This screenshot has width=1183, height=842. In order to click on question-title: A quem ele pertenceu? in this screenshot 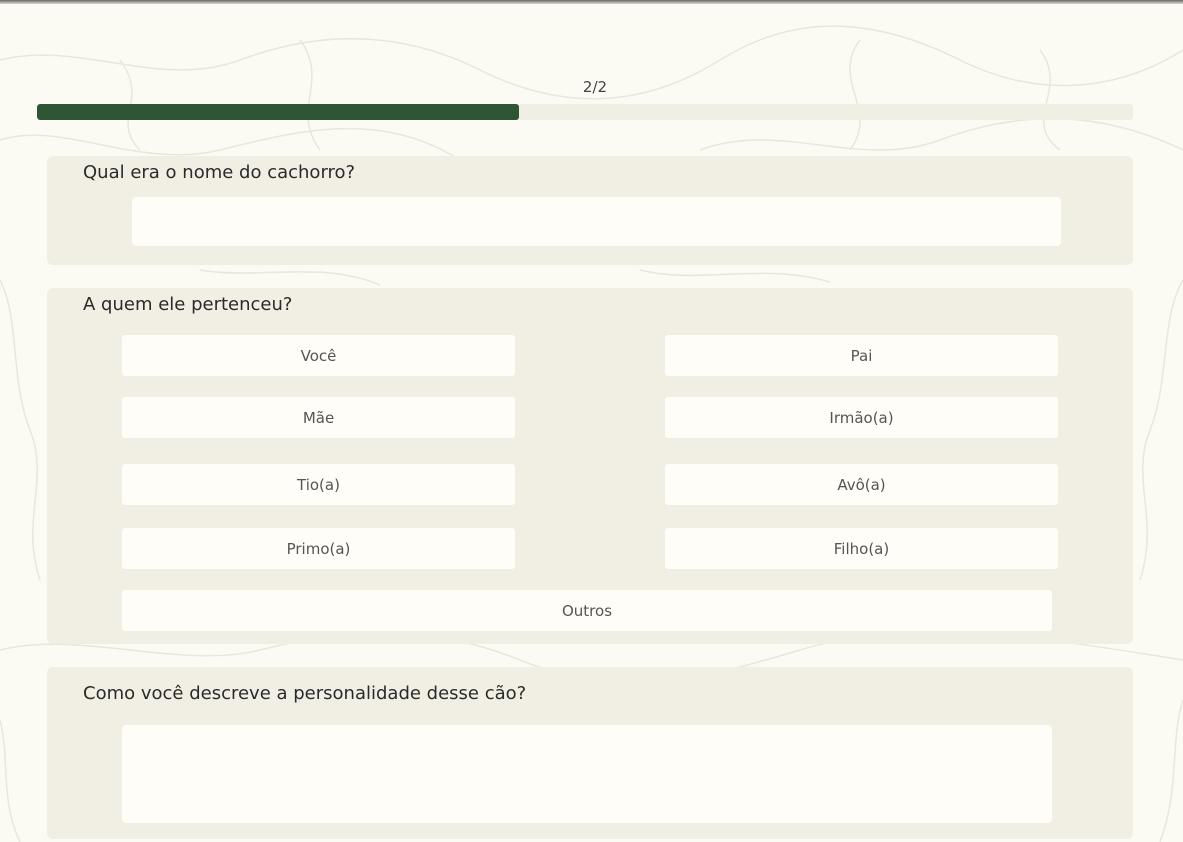, I will do `click(188, 304)`.